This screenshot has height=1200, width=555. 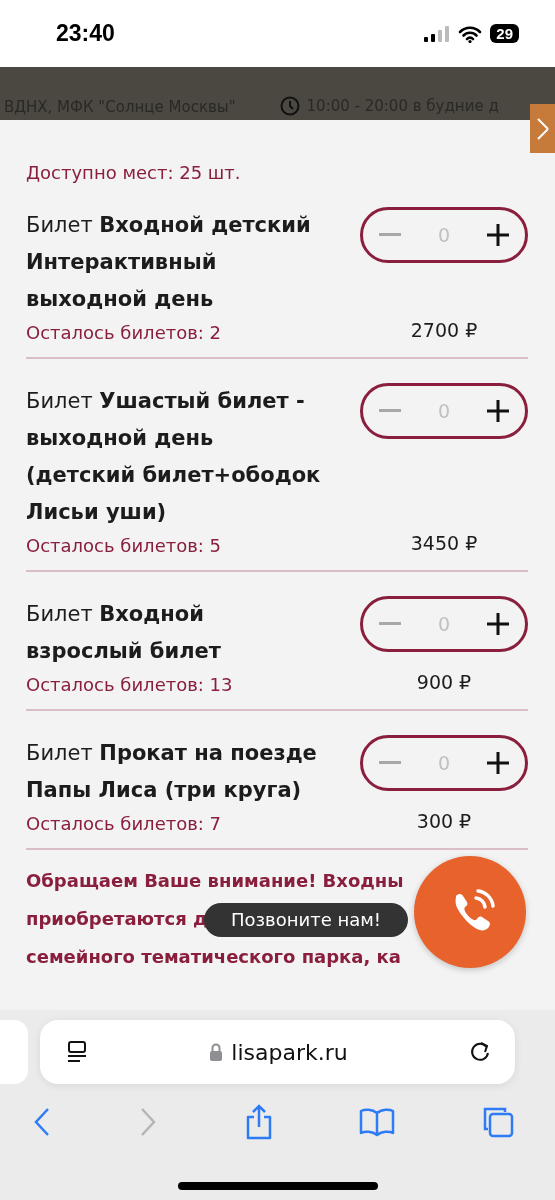 What do you see at coordinates (85, 33) in the screenshot?
I see `status-time: 23:40` at bounding box center [85, 33].